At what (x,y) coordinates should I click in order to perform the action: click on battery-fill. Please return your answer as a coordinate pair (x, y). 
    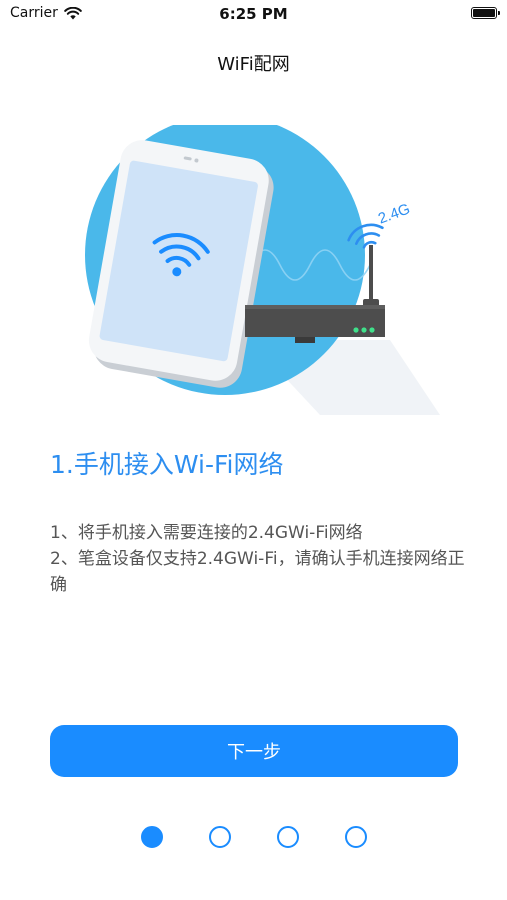
    Looking at the image, I should click on (484, 13).